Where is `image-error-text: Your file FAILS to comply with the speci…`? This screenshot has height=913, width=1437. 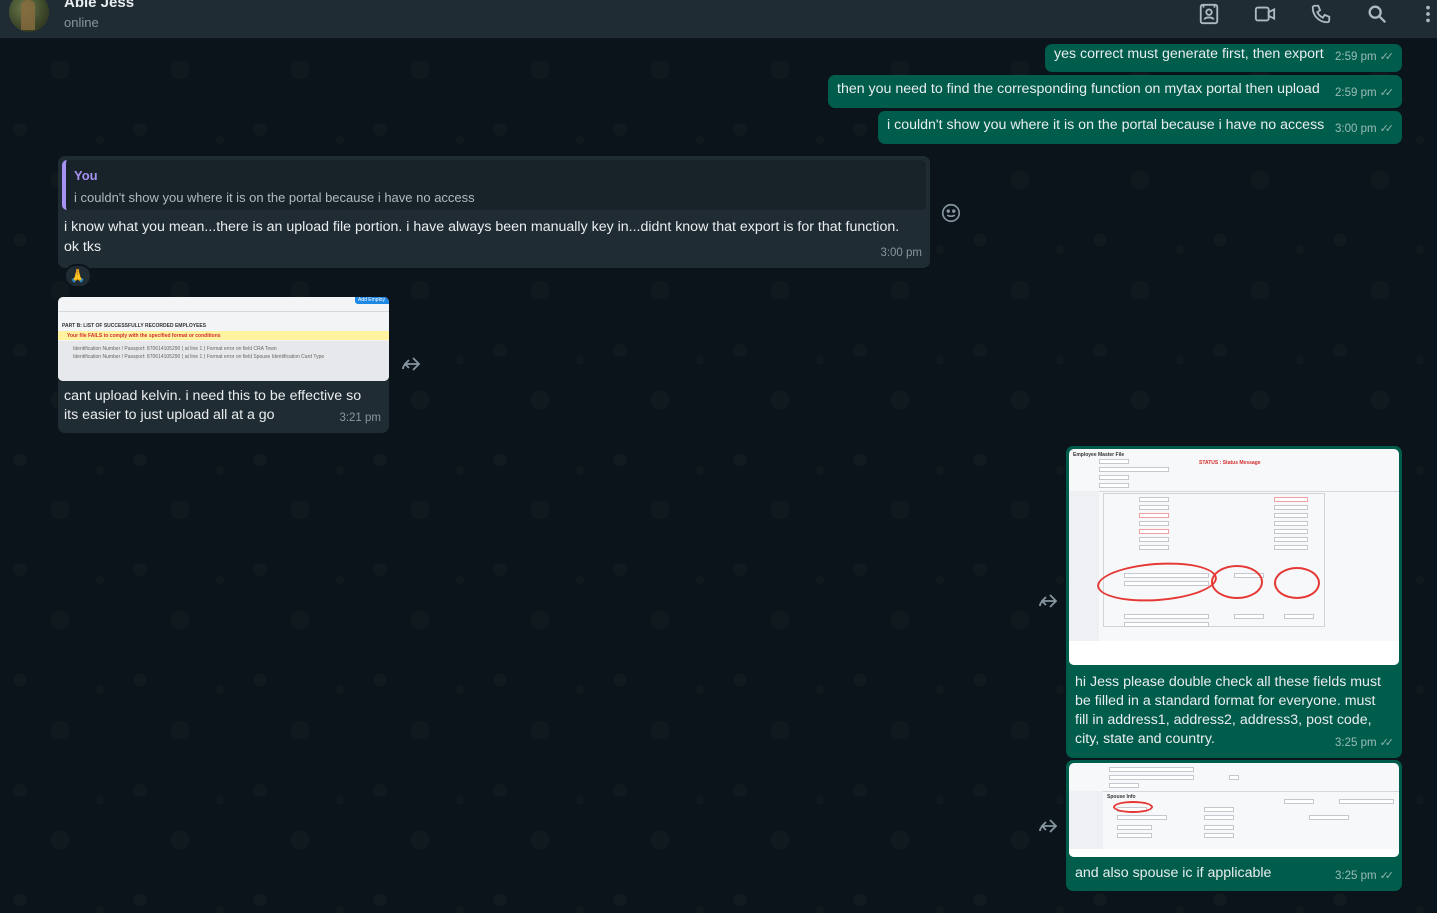
image-error-text: Your file FAILS to comply with the speci… is located at coordinates (144, 336).